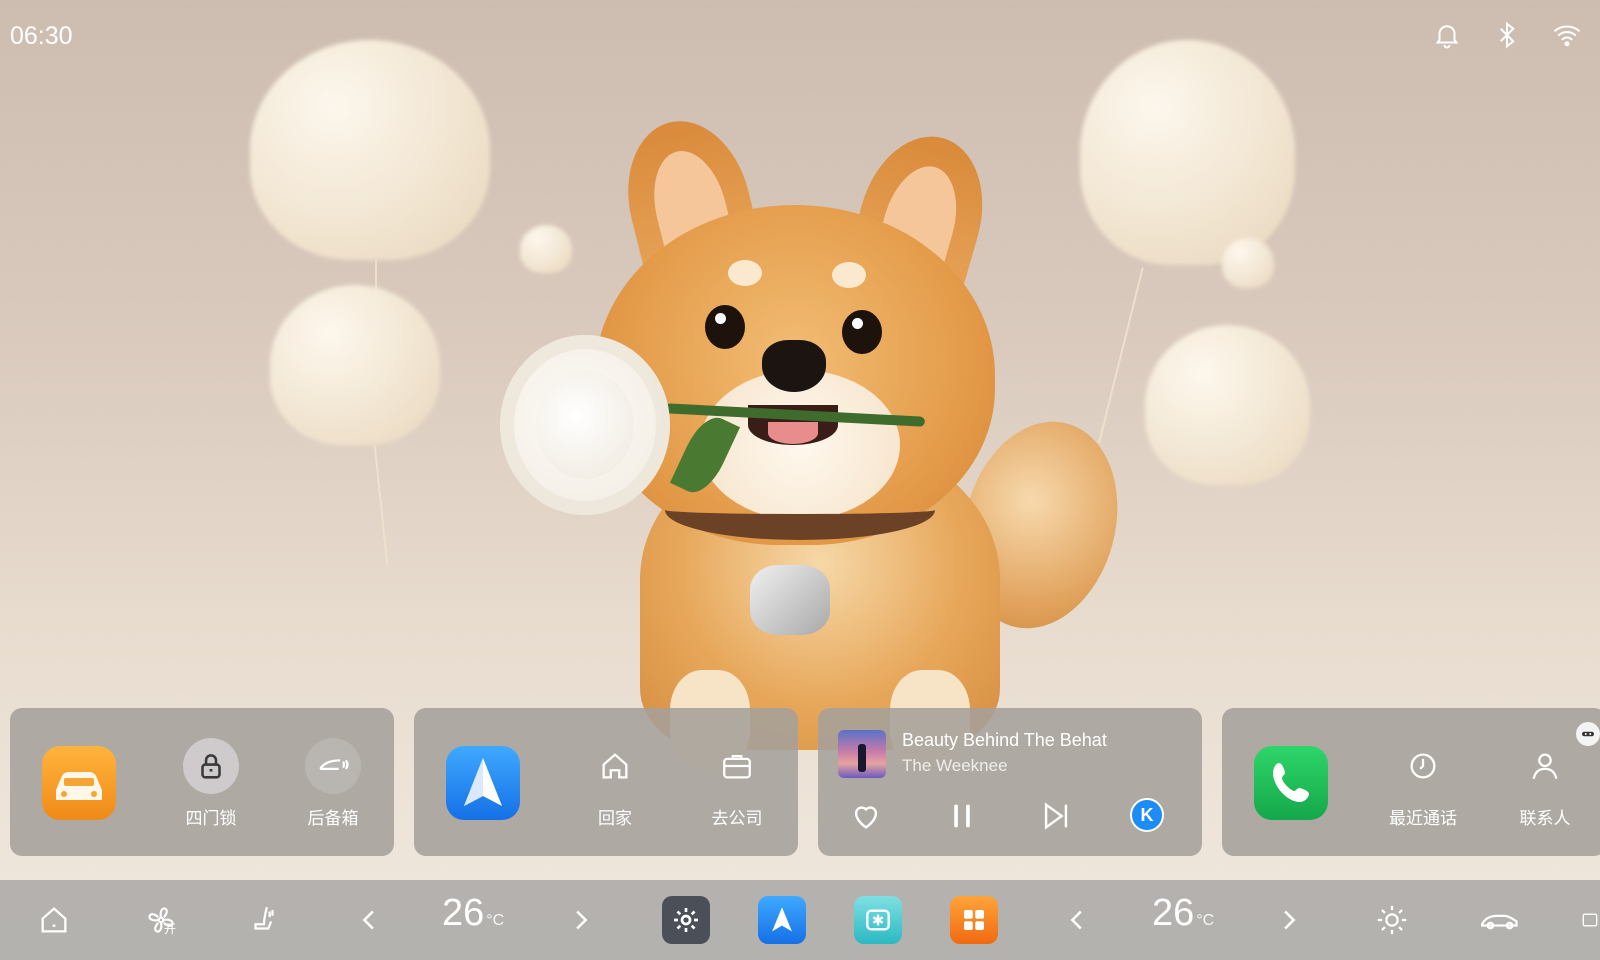 The width and height of the screenshot is (1600, 960). What do you see at coordinates (79, 783) in the screenshot?
I see `car-app-icon` at bounding box center [79, 783].